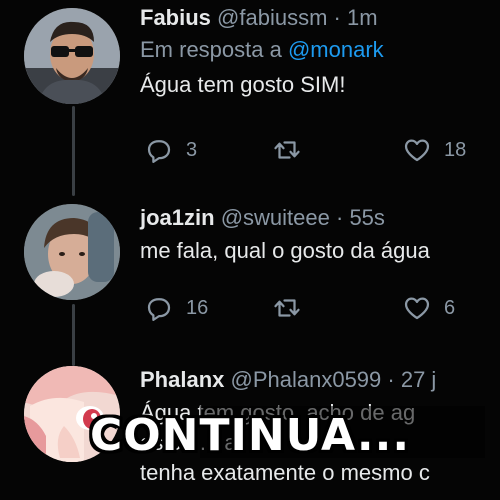 Image resolution: width=500 pixels, height=500 pixels. What do you see at coordinates (272, 17) in the screenshot?
I see `user-handle: @fabiussm` at bounding box center [272, 17].